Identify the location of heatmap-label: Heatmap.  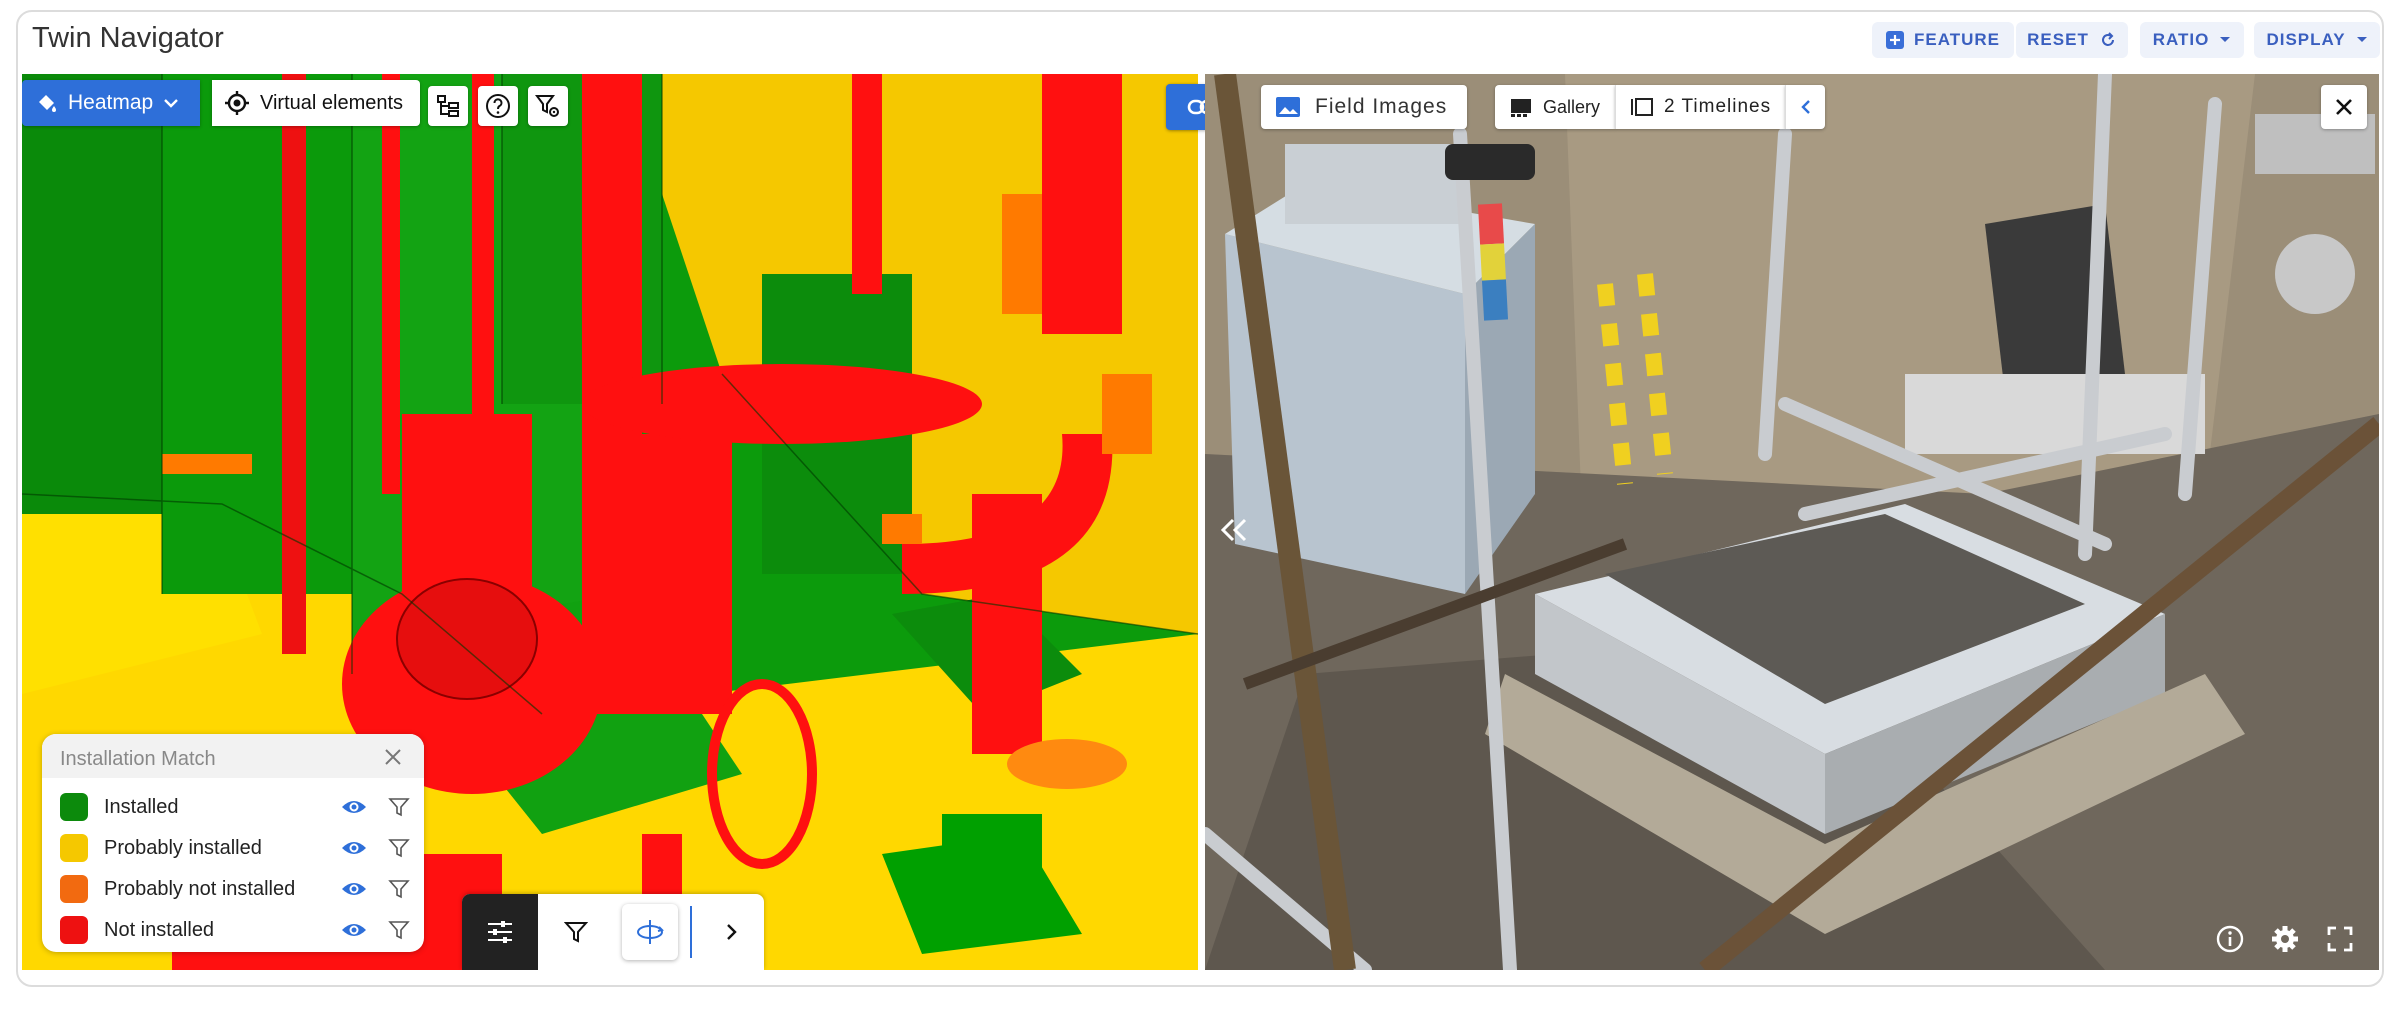
(111, 102).